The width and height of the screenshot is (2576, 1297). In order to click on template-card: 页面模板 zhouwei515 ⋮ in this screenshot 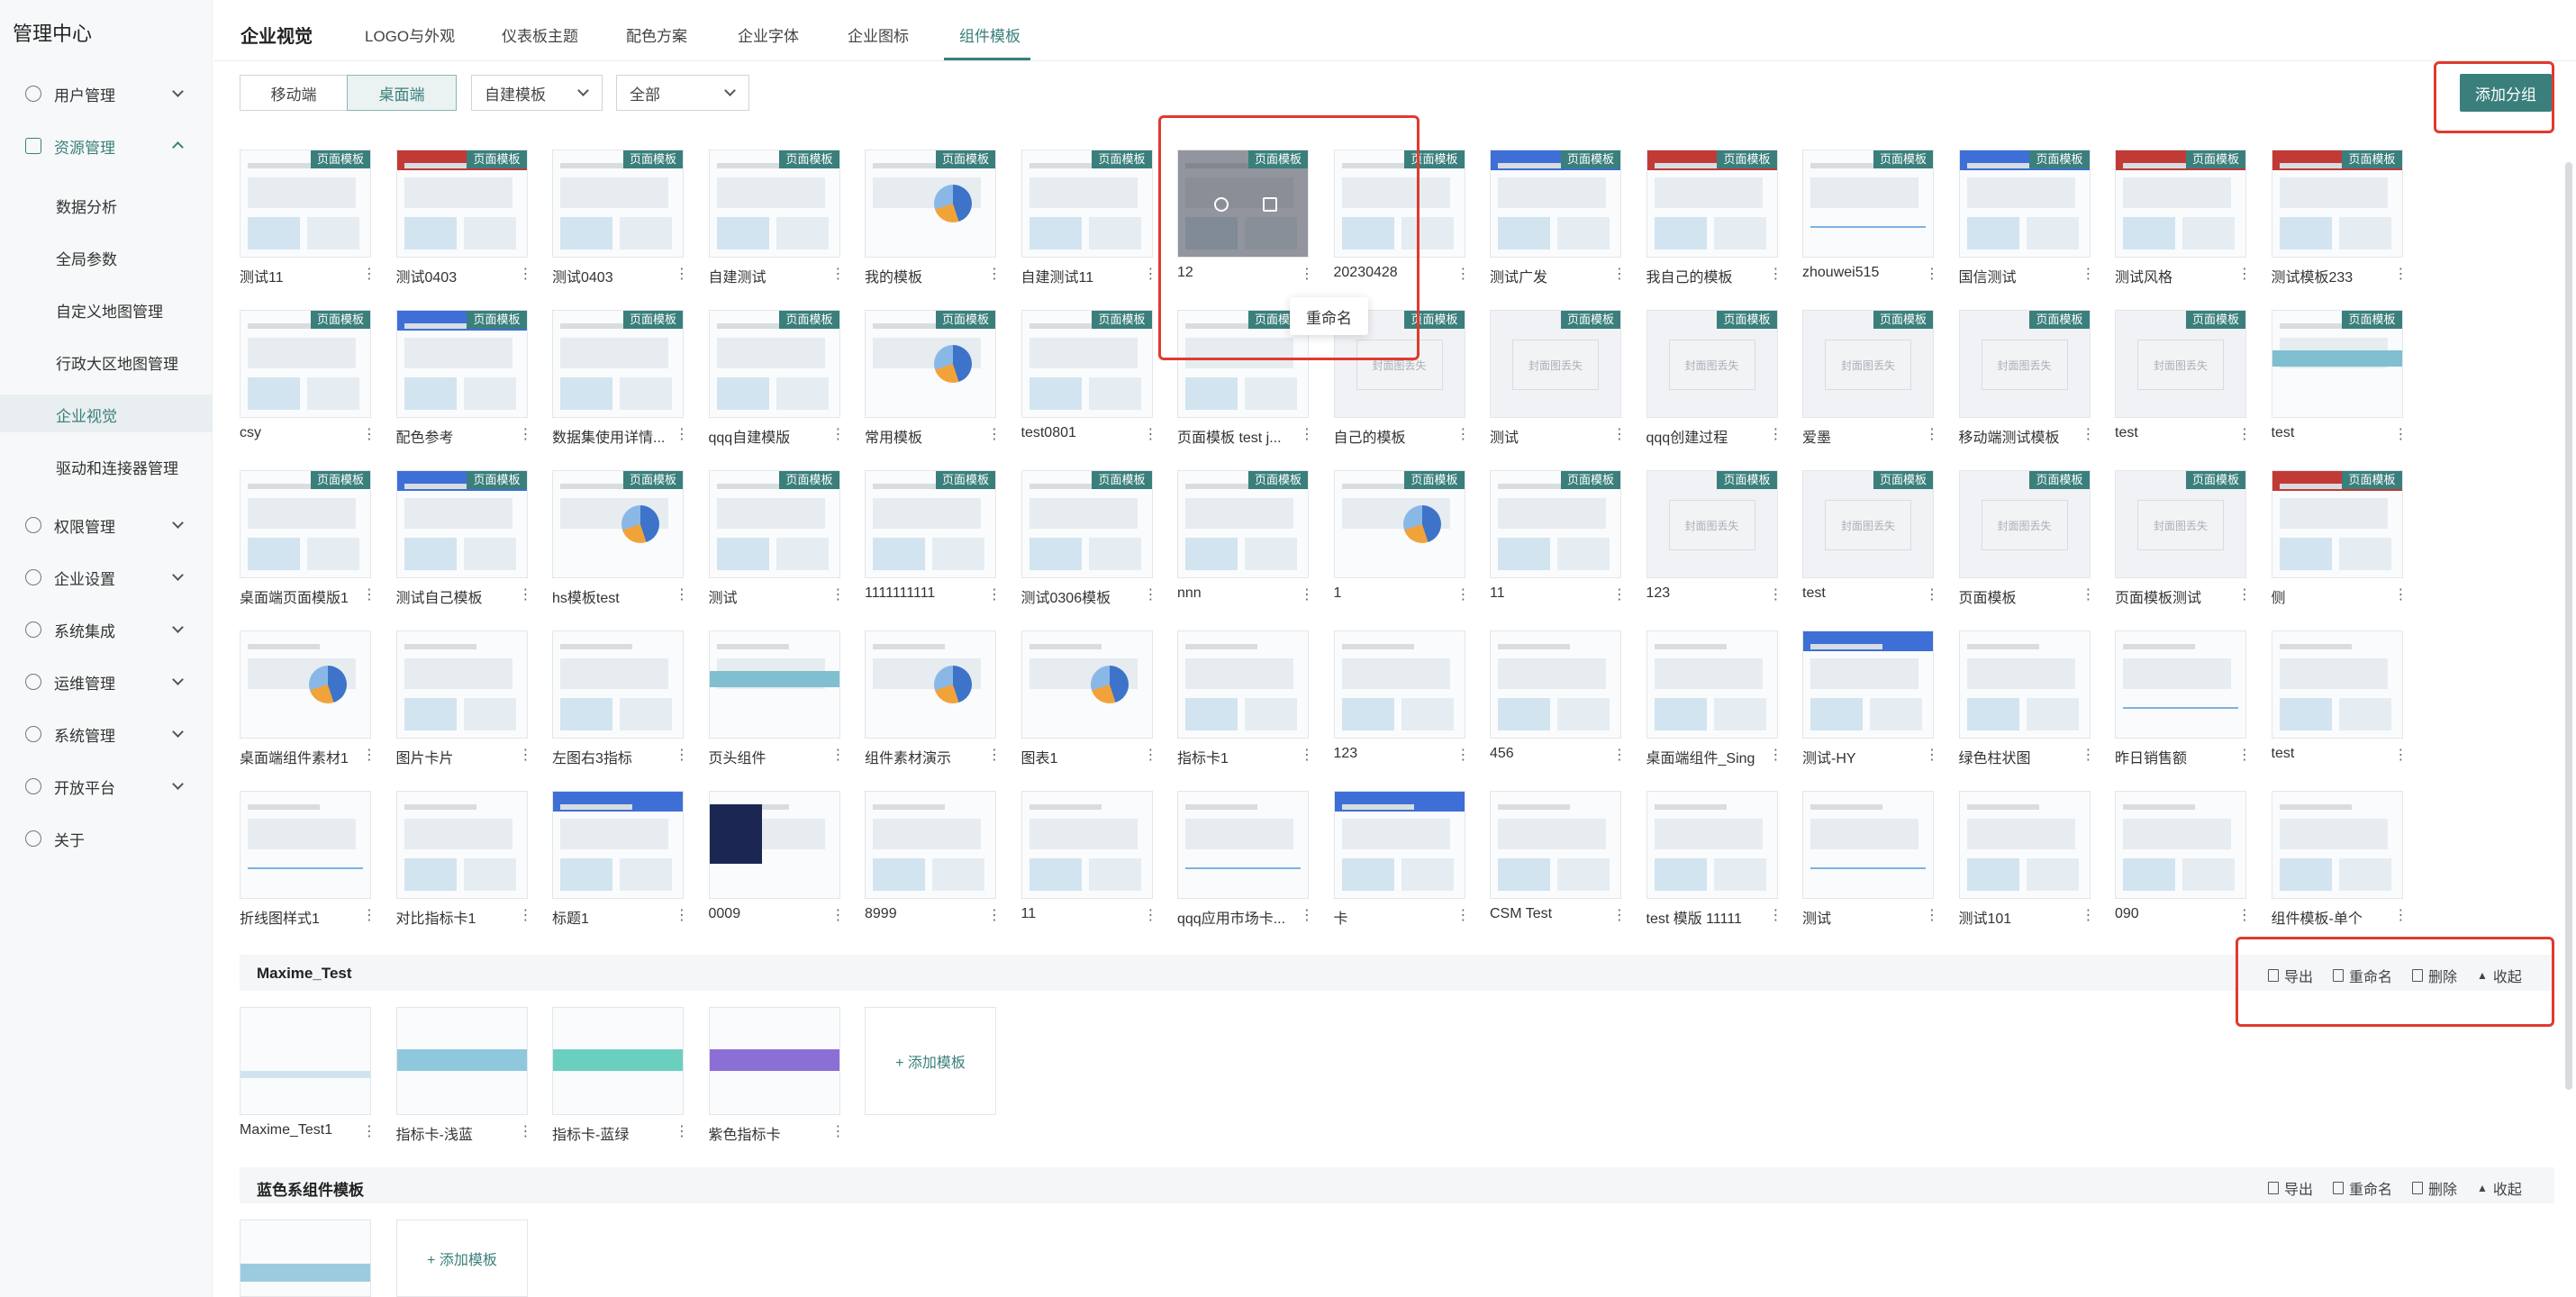, I will do `click(1870, 216)`.